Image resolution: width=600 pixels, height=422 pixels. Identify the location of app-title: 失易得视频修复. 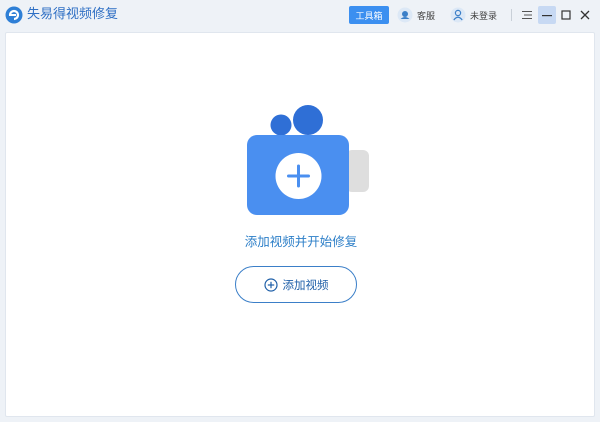
(73, 14).